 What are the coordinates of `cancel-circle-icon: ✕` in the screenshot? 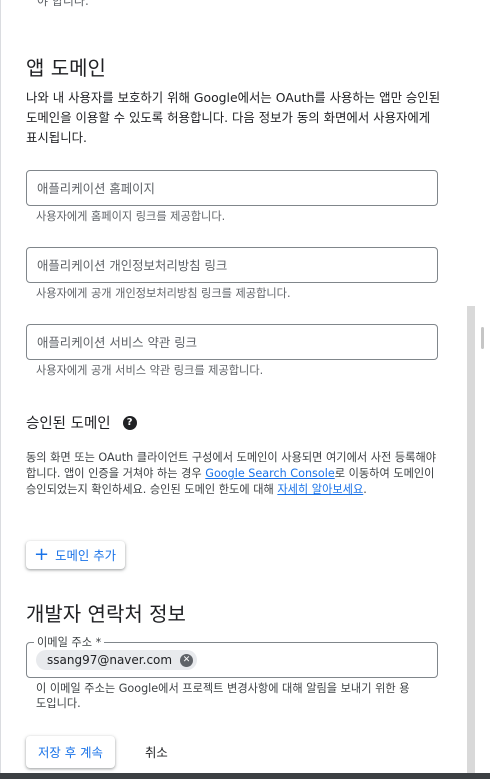 It's located at (187, 660).